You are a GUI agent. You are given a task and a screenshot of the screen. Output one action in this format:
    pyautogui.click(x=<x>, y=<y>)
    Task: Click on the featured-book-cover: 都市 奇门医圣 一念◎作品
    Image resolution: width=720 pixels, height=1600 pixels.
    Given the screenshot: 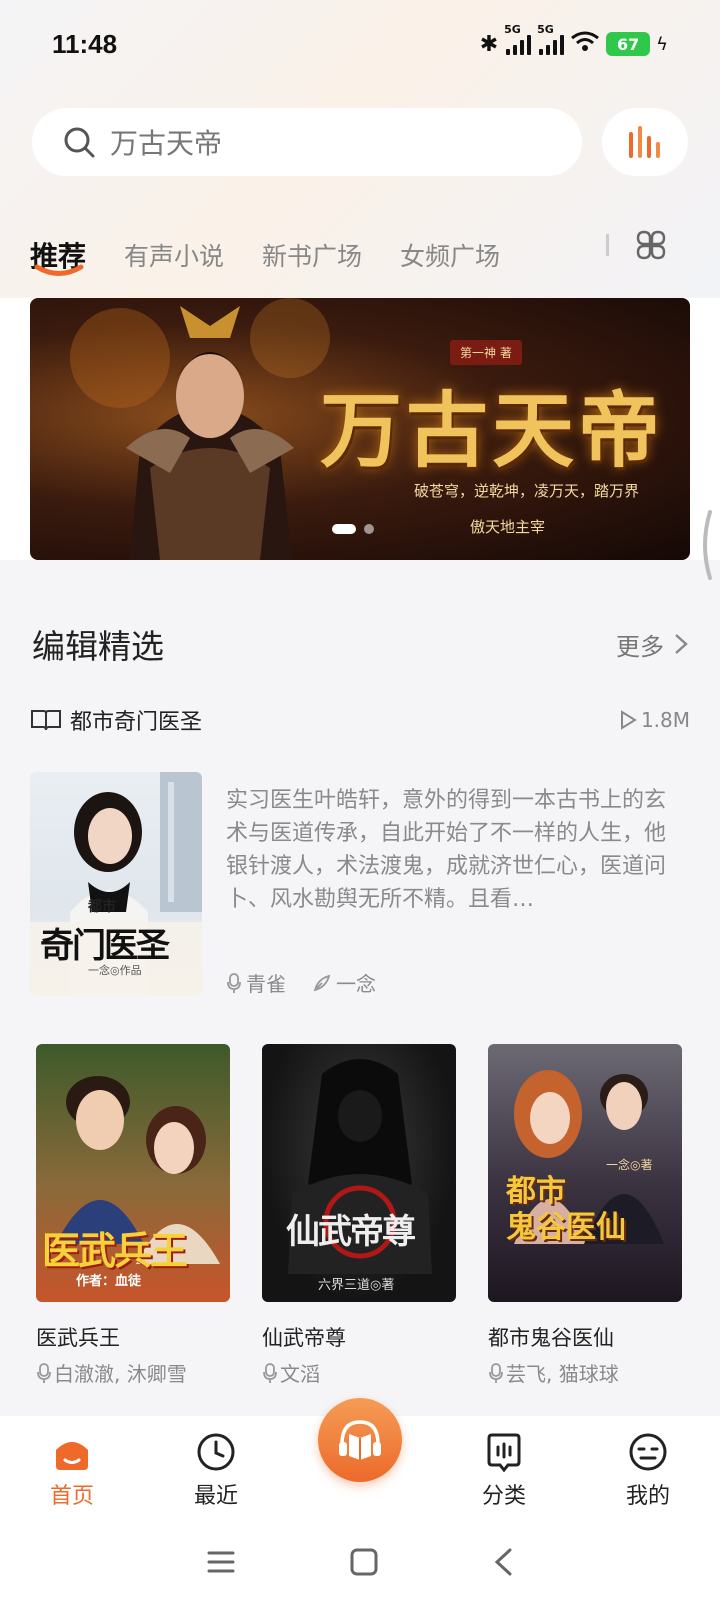 What is the action you would take?
    pyautogui.click(x=116, y=884)
    